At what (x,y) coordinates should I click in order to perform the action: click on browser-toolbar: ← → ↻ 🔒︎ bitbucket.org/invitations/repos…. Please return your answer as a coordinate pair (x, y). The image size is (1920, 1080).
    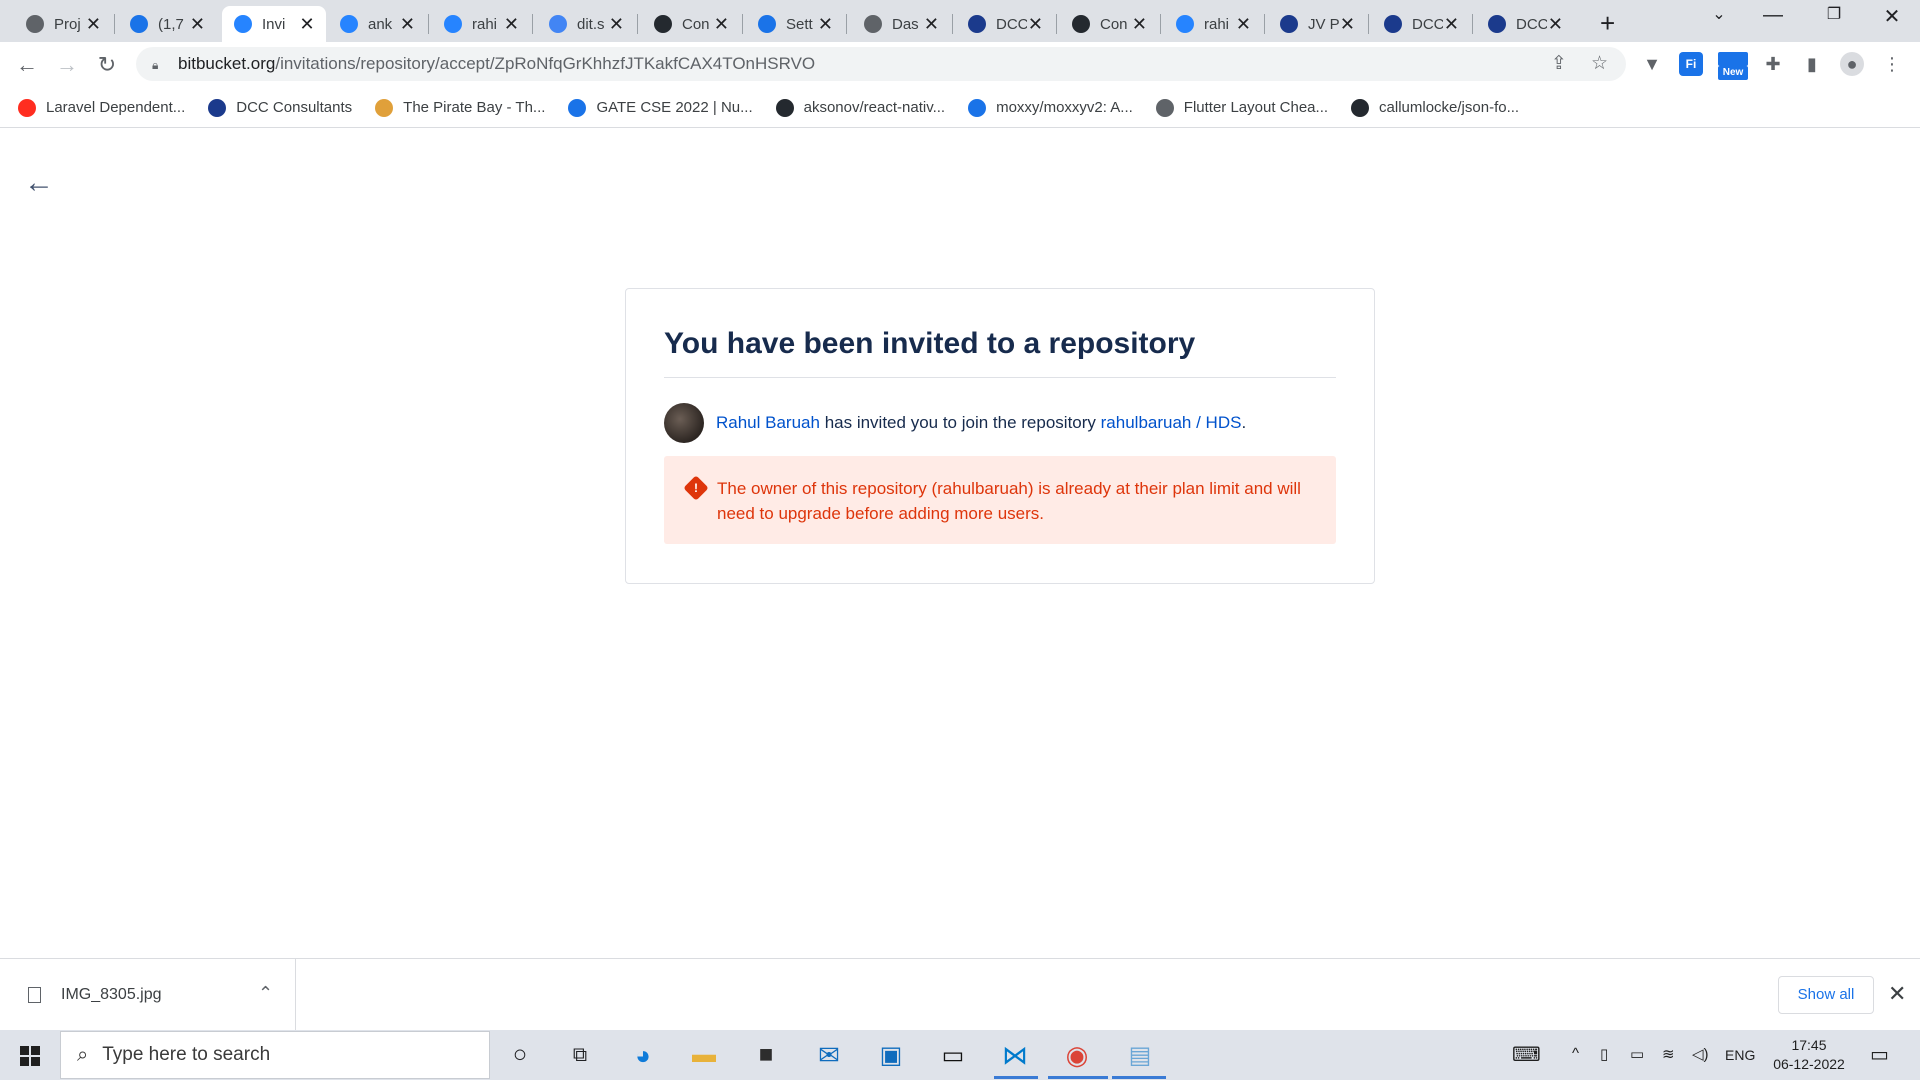
    Looking at the image, I should click on (960, 65).